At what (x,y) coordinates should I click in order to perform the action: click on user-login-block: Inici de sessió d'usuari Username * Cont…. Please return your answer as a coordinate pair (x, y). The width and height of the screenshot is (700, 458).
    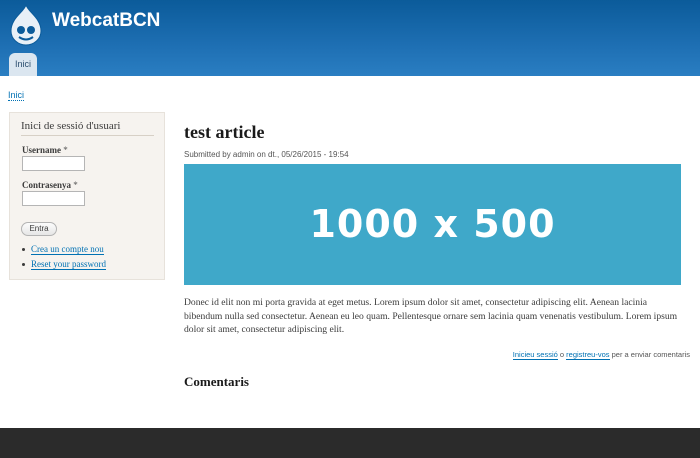
    Looking at the image, I should click on (87, 196).